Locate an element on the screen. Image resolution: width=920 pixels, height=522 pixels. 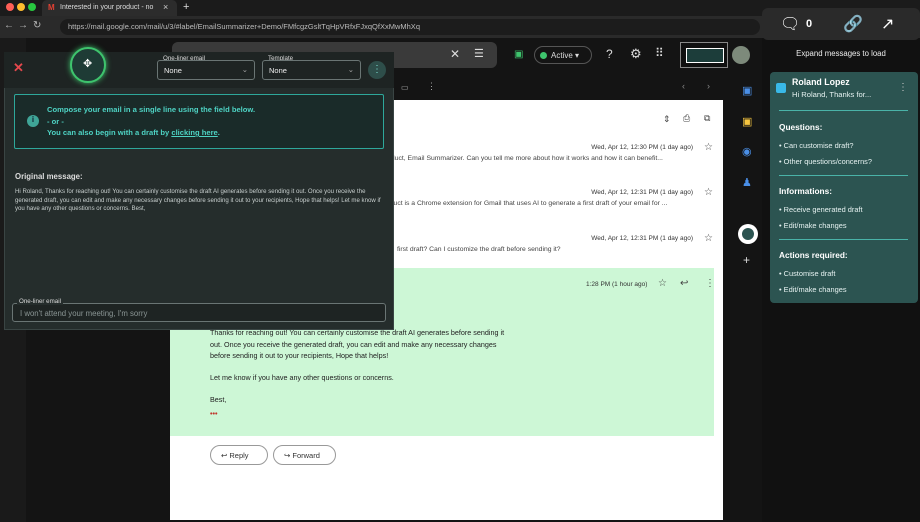
browser-tab: M Interested in your product - no is located at coordinates (109, 8).